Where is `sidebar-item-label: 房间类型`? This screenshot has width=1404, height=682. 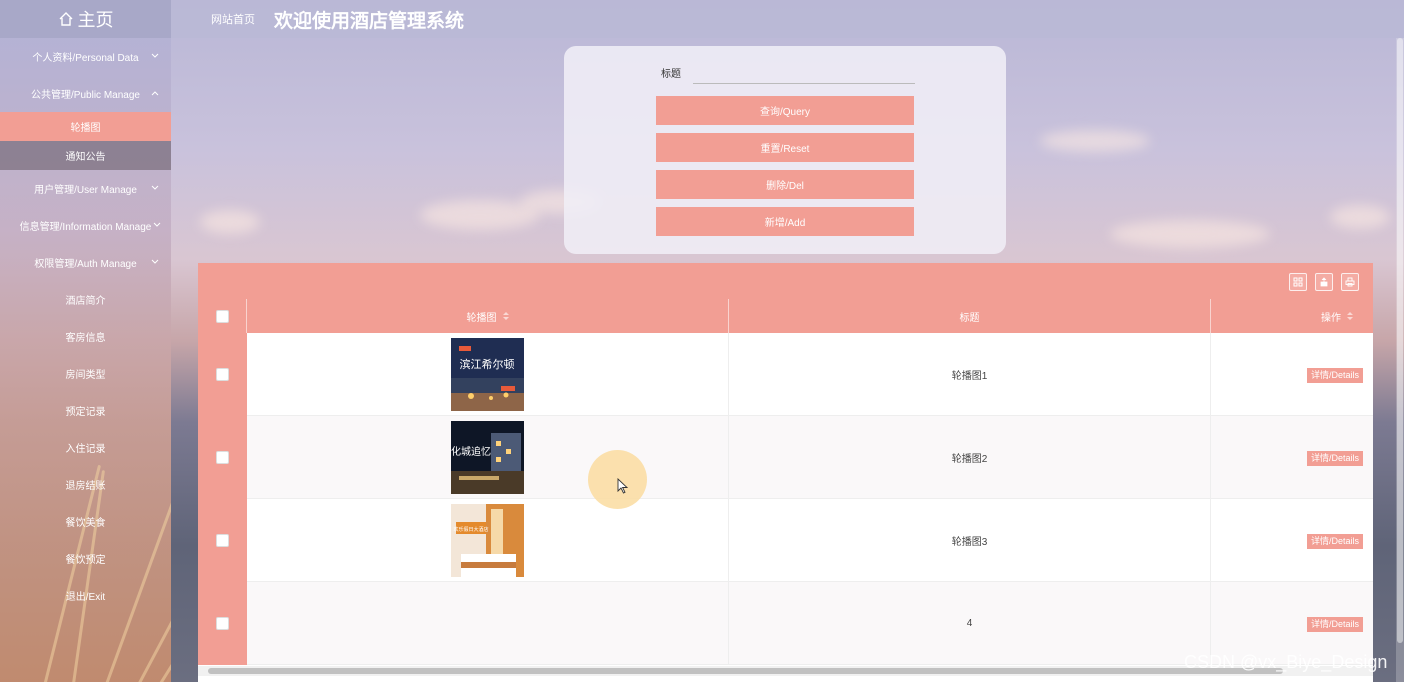 sidebar-item-label: 房间类型 is located at coordinates (85, 375).